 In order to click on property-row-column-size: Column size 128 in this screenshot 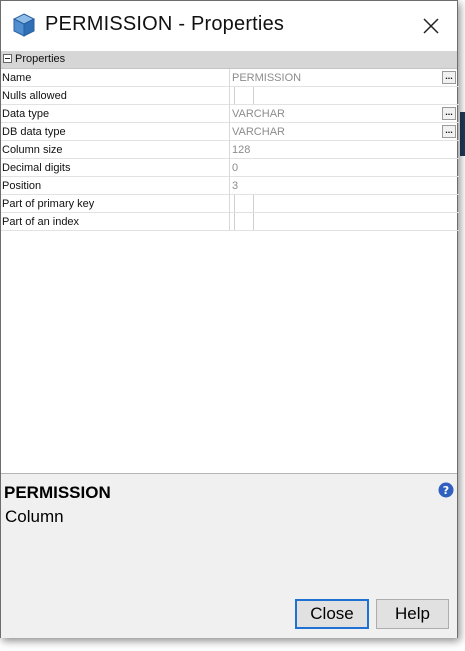, I will do `click(230, 150)`.